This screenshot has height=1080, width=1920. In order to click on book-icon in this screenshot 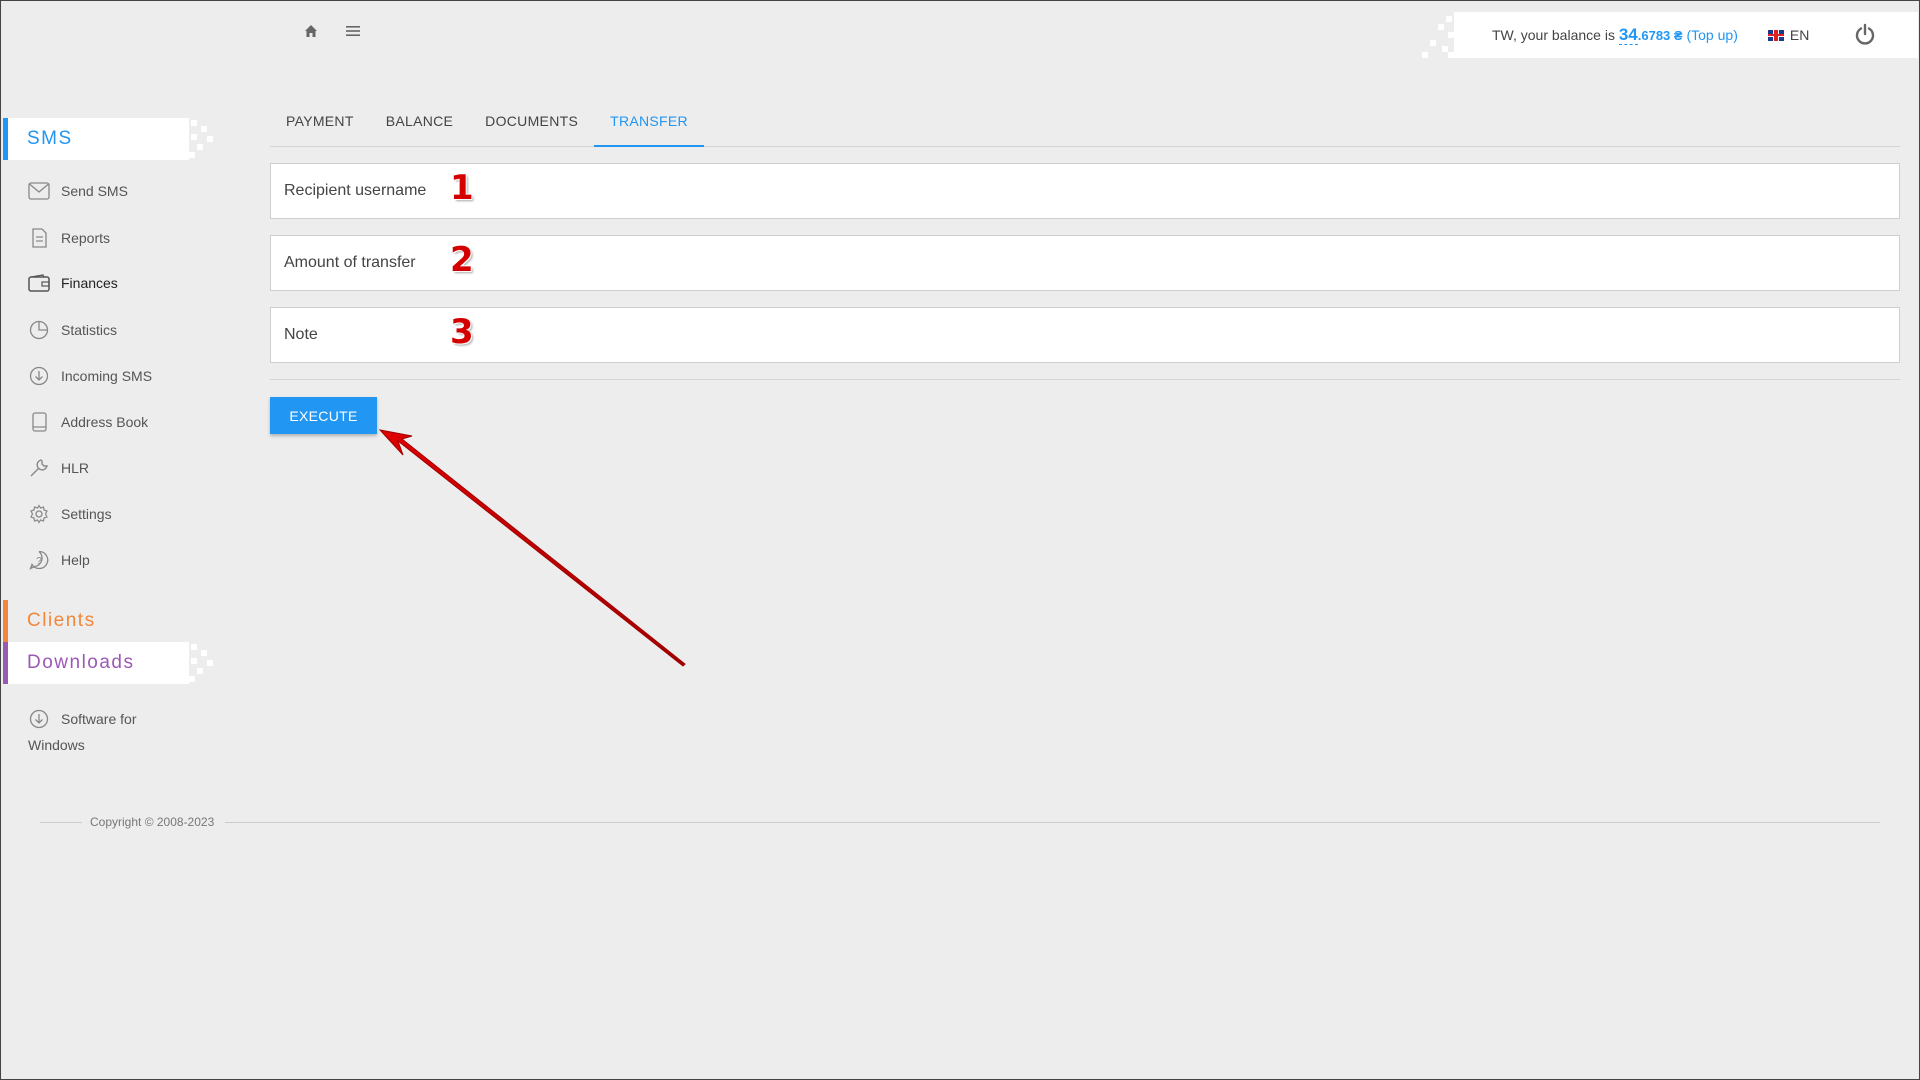, I will do `click(39, 422)`.